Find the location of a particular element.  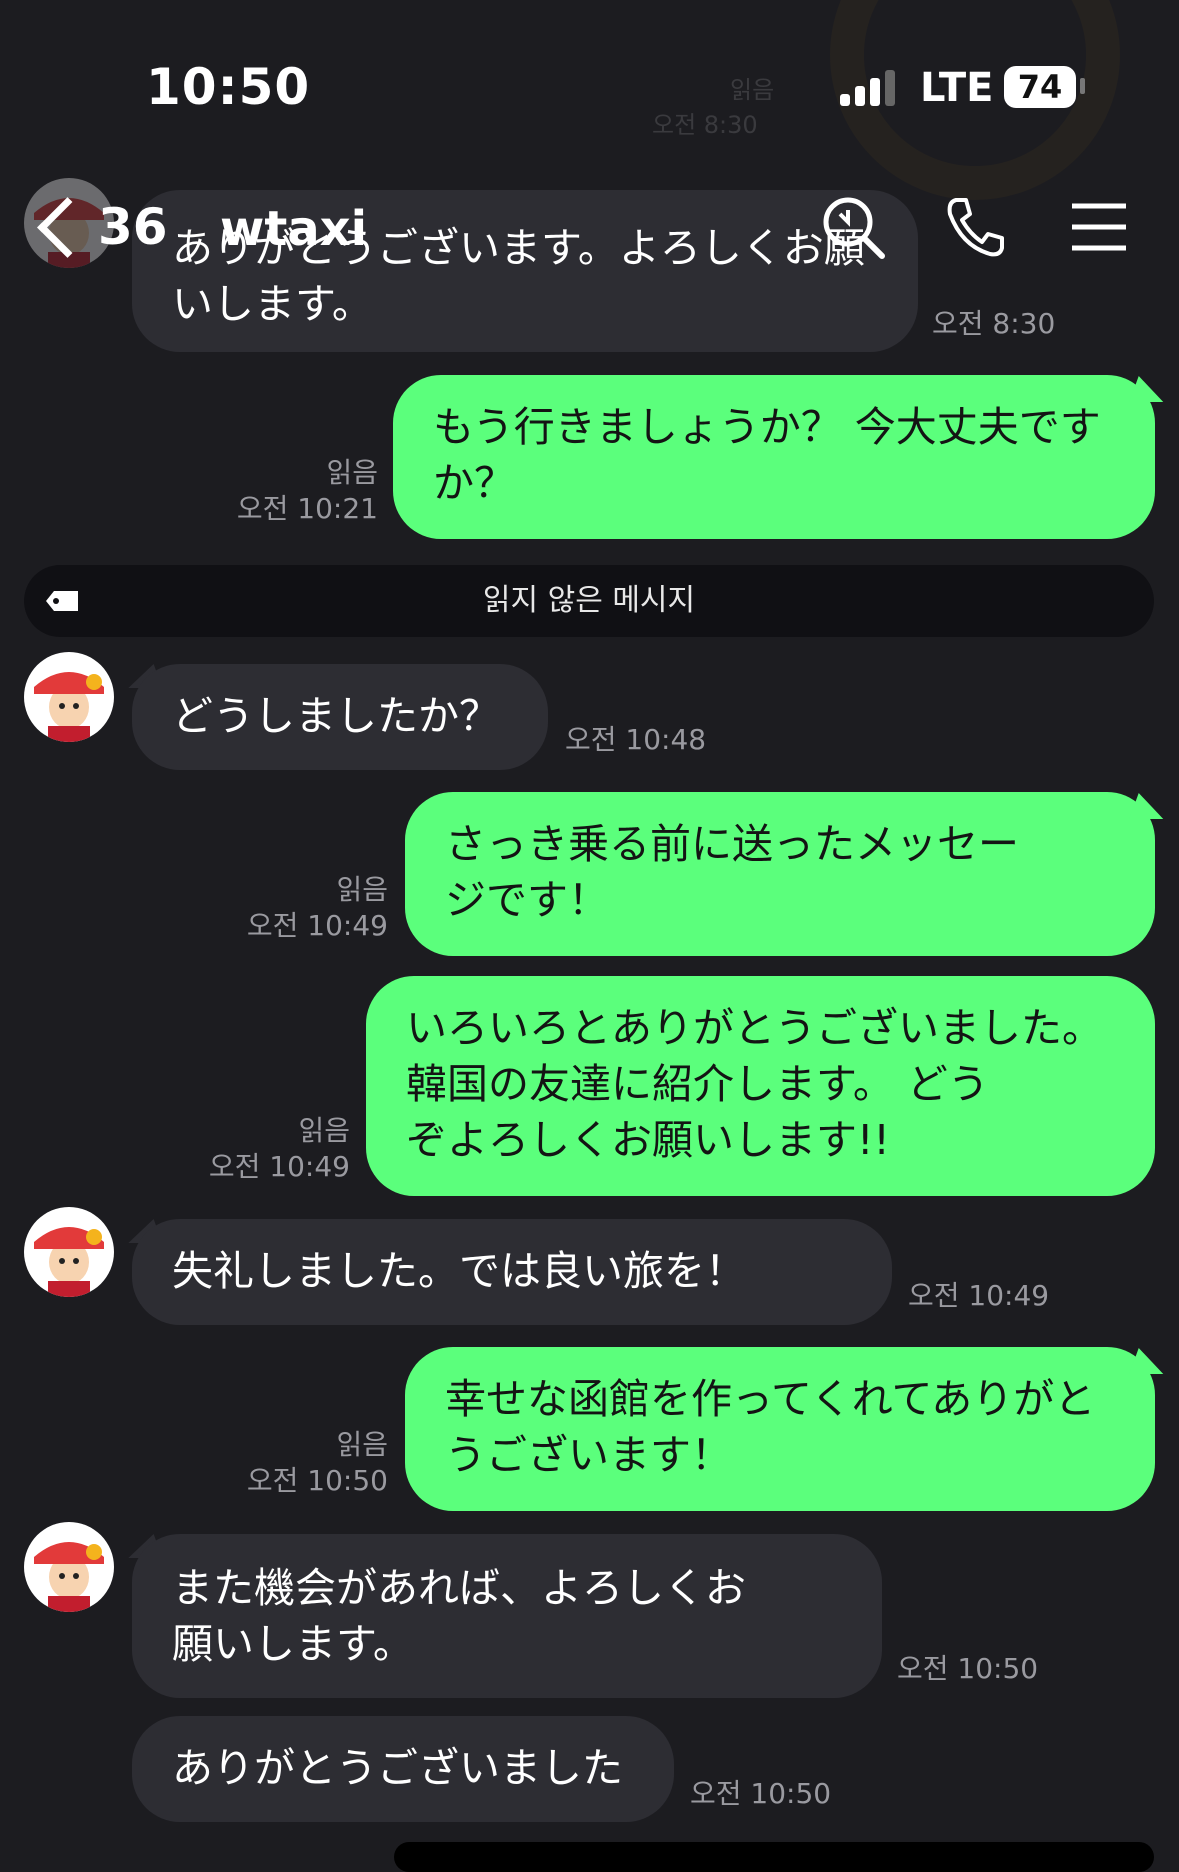

battery-tip is located at coordinates (1082, 86).